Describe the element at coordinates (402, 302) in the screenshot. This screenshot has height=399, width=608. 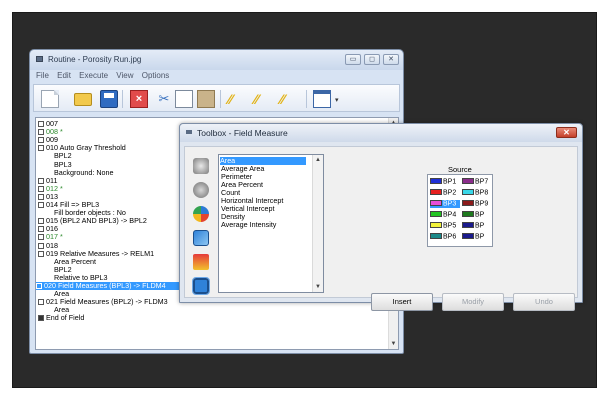
I see `insert-button: Insert` at that location.